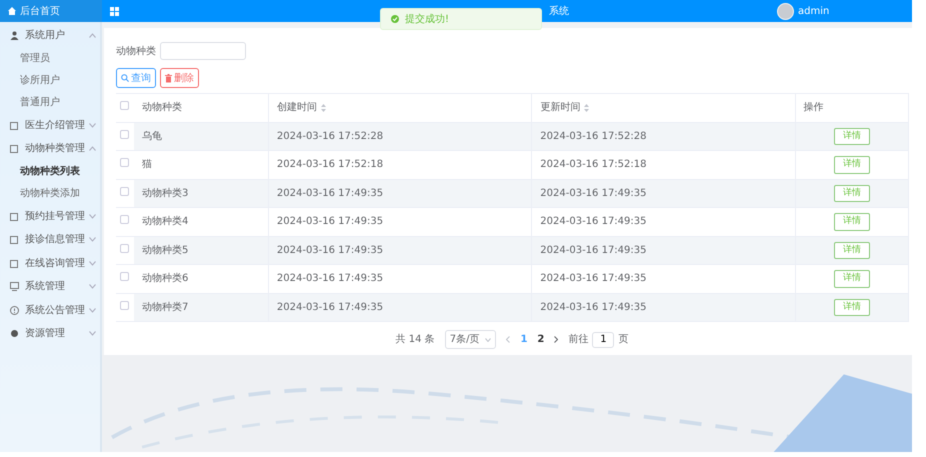  I want to click on column-header: 操作, so click(814, 108).